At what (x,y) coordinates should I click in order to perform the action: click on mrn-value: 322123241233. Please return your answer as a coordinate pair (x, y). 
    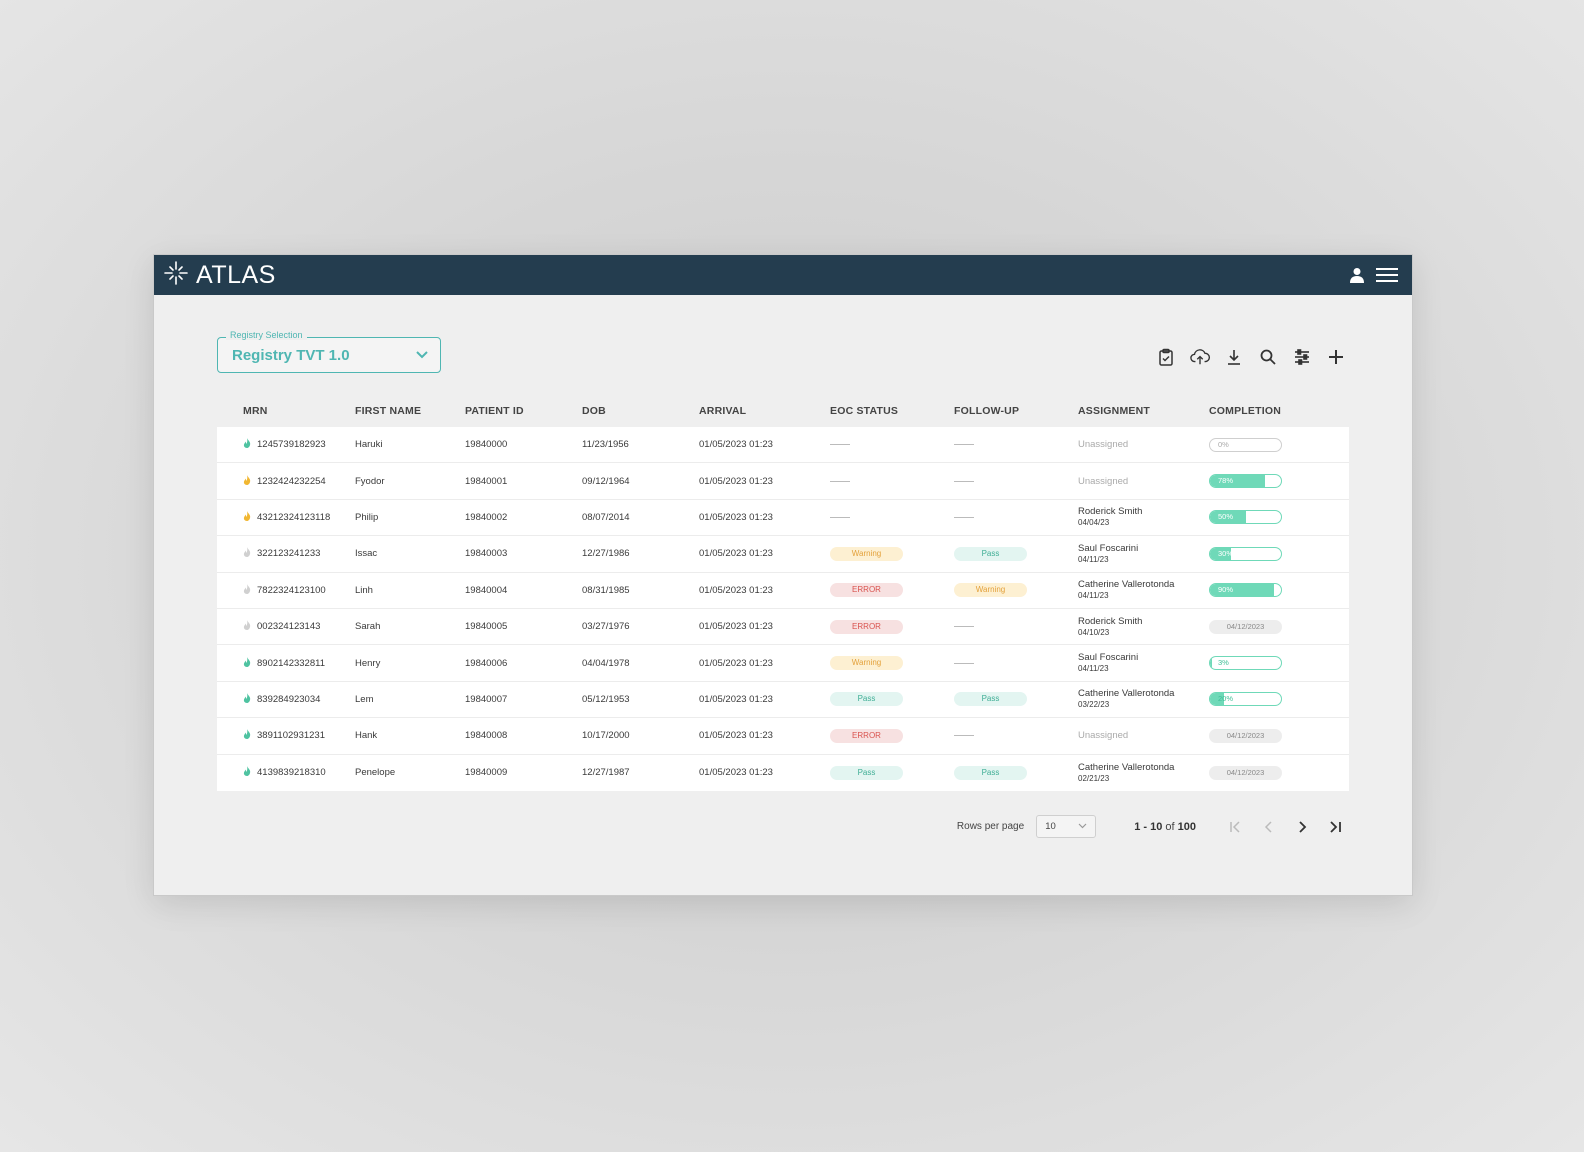
    Looking at the image, I should click on (288, 553).